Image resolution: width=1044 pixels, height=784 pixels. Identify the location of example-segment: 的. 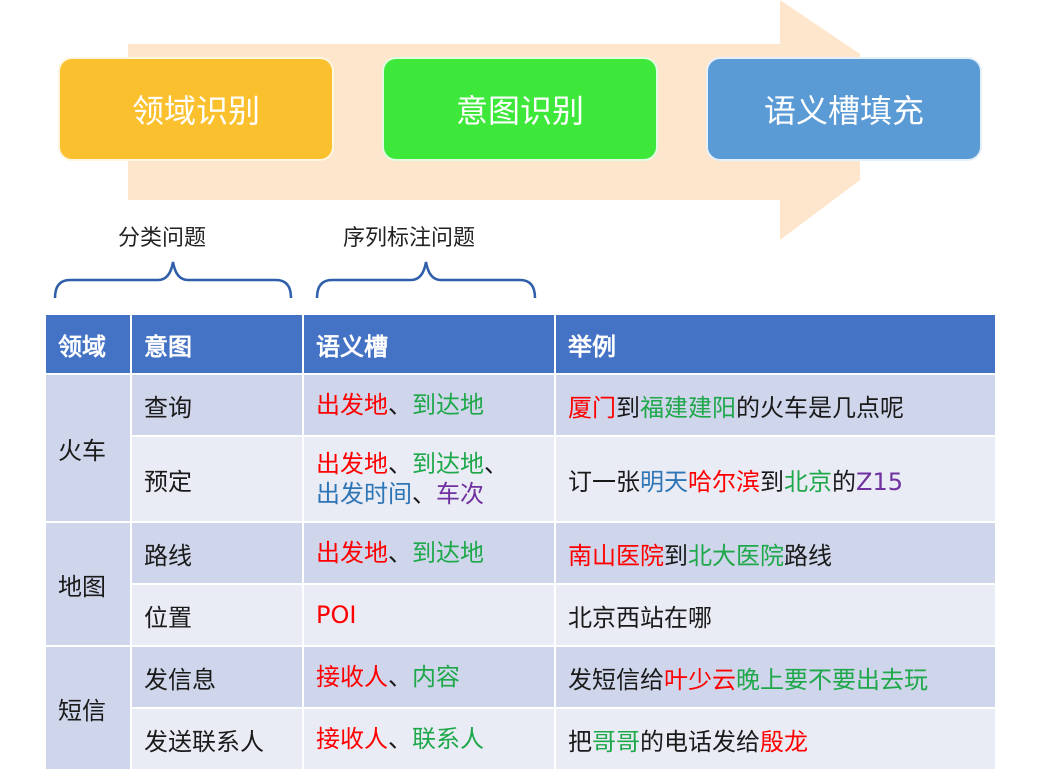
(844, 481).